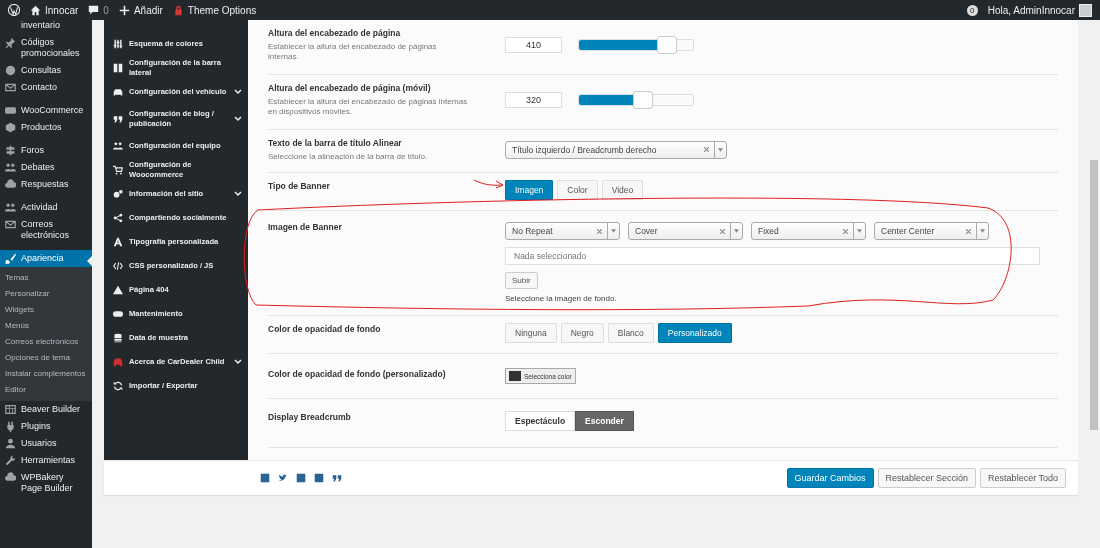 The image size is (1100, 548). Describe the element at coordinates (630, 333) in the screenshot. I see `option-button: Blanco` at that location.